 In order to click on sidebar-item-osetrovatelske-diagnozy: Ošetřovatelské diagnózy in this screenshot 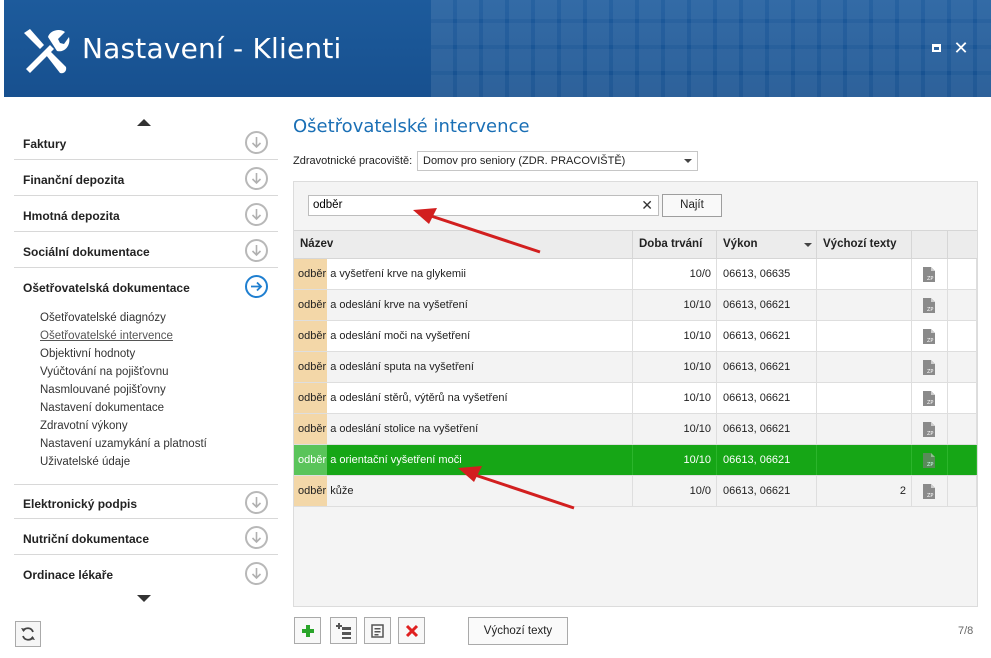, I will do `click(123, 318)`.